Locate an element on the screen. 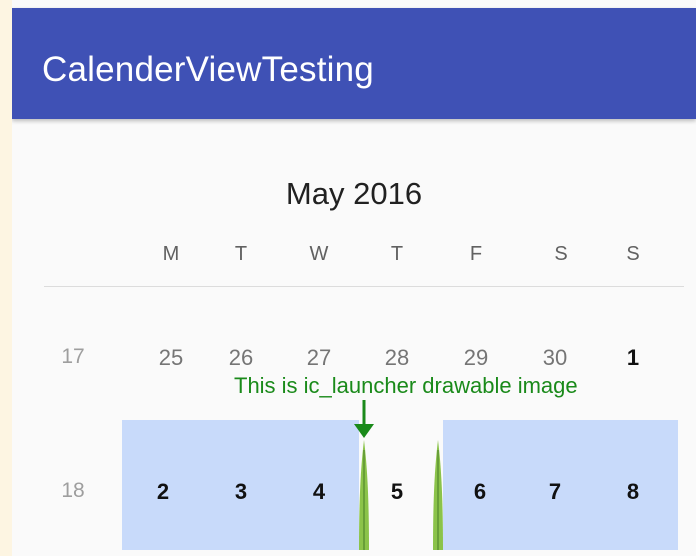 Image resolution: width=696 pixels, height=556 pixels. weekday-tuesday: T is located at coordinates (241, 254).